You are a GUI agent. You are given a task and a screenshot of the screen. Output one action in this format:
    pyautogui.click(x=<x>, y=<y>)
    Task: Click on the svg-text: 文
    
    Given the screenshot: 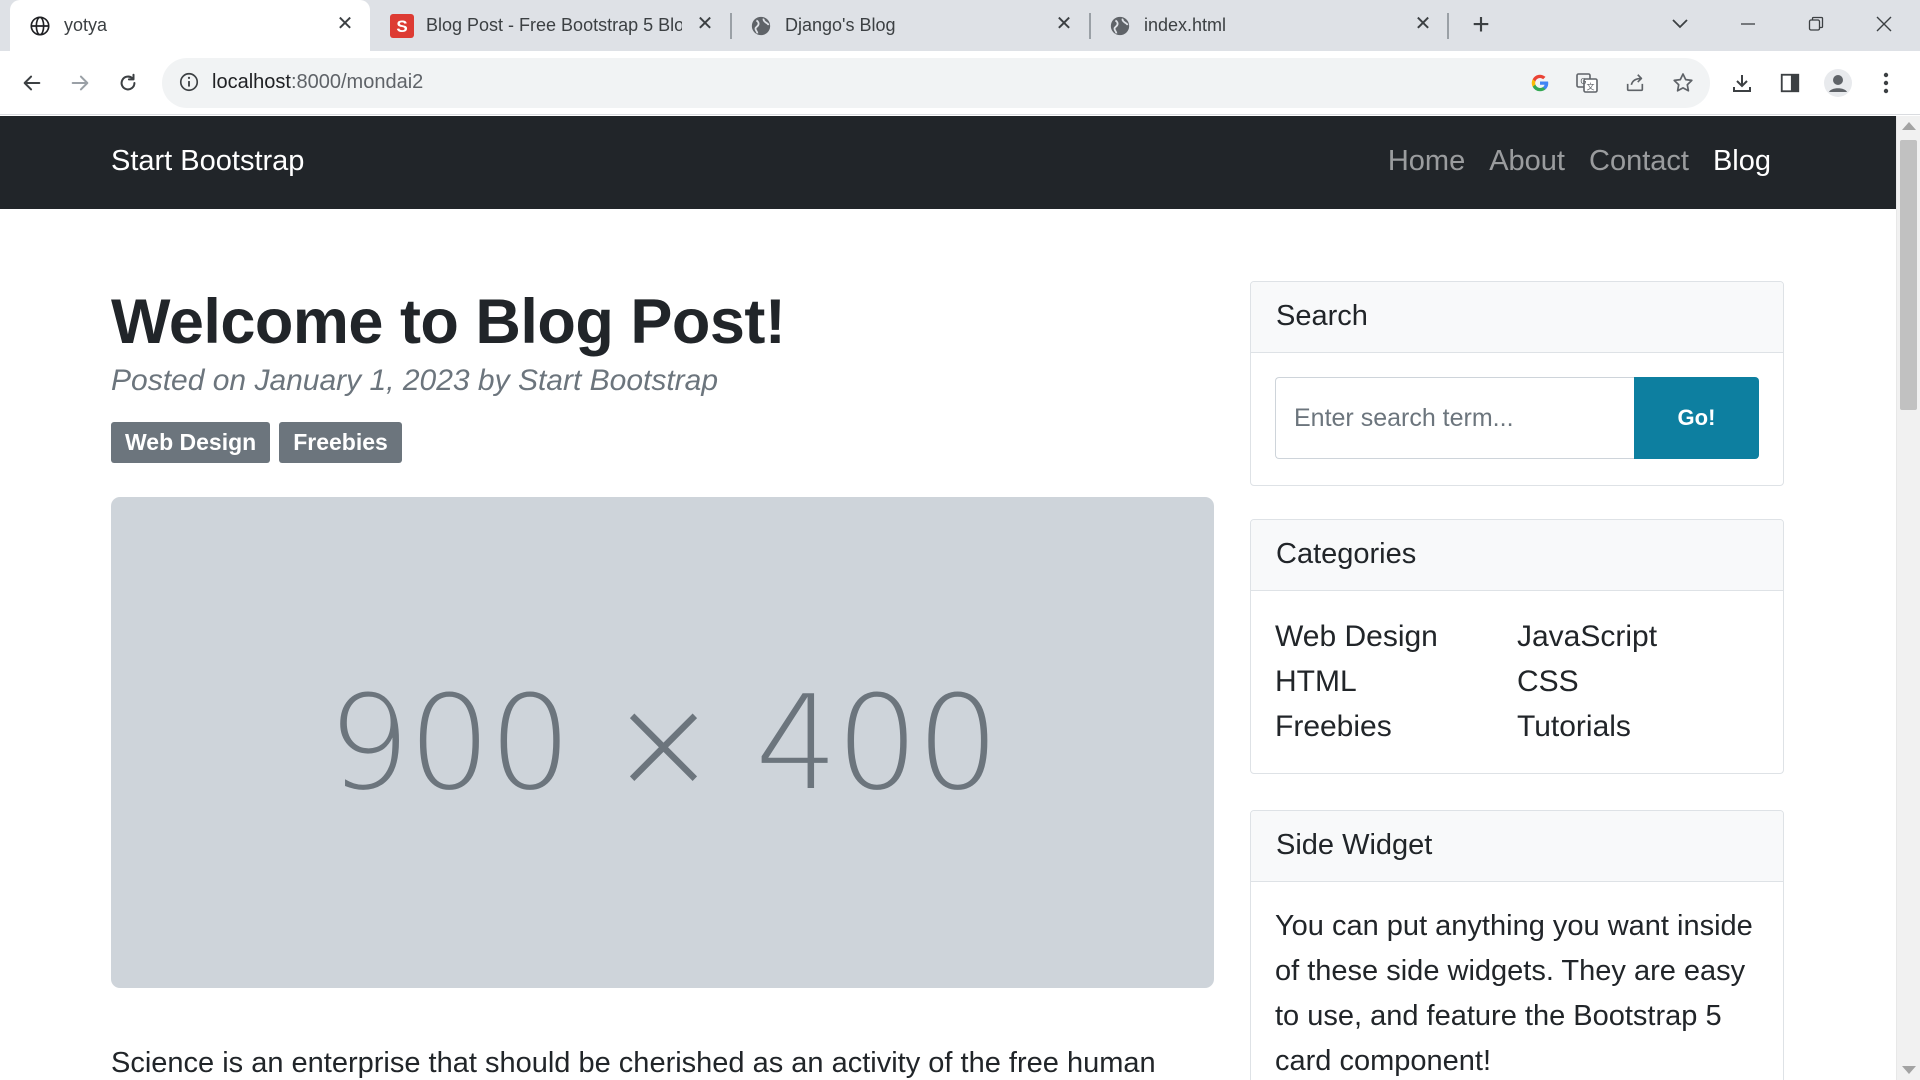 What is the action you would take?
    pyautogui.click(x=1591, y=87)
    